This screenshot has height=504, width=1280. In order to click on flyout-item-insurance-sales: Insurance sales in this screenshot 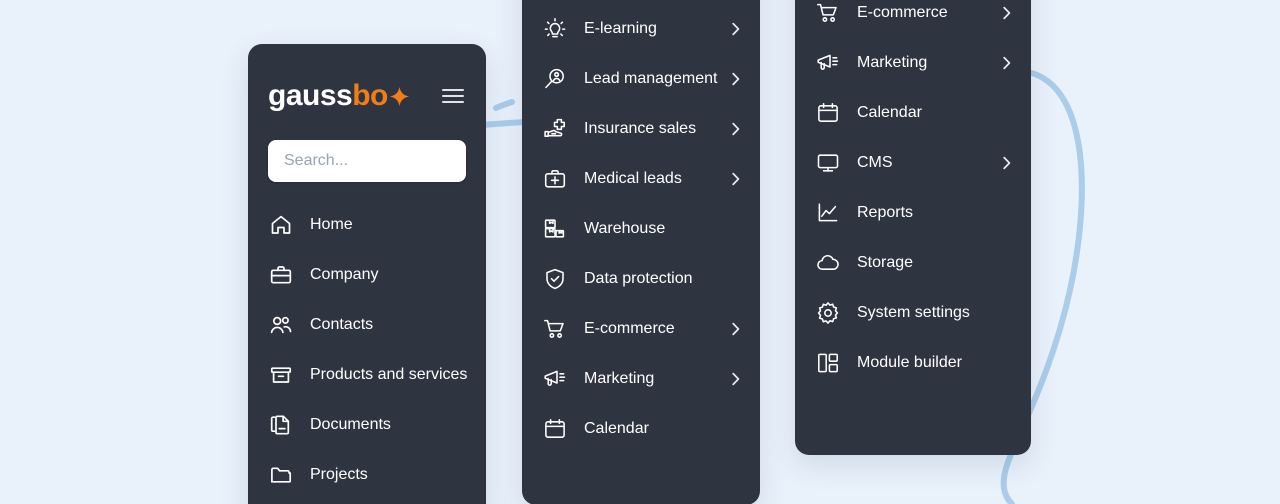, I will do `click(641, 129)`.